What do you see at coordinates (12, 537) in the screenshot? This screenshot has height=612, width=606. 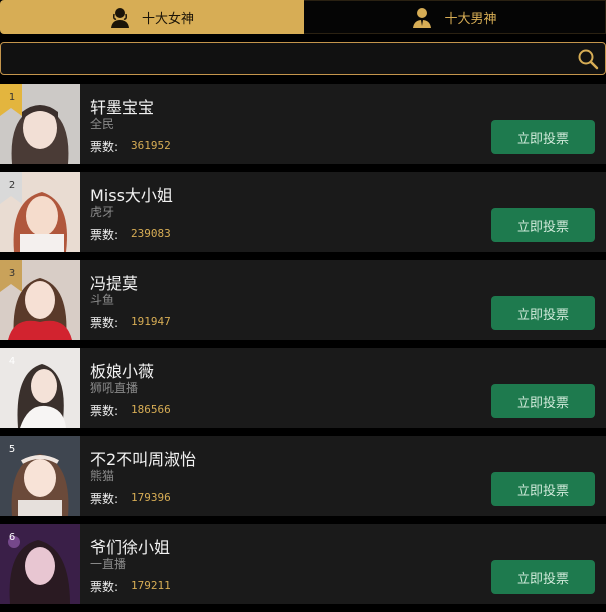 I see `rank-number: 6` at bounding box center [12, 537].